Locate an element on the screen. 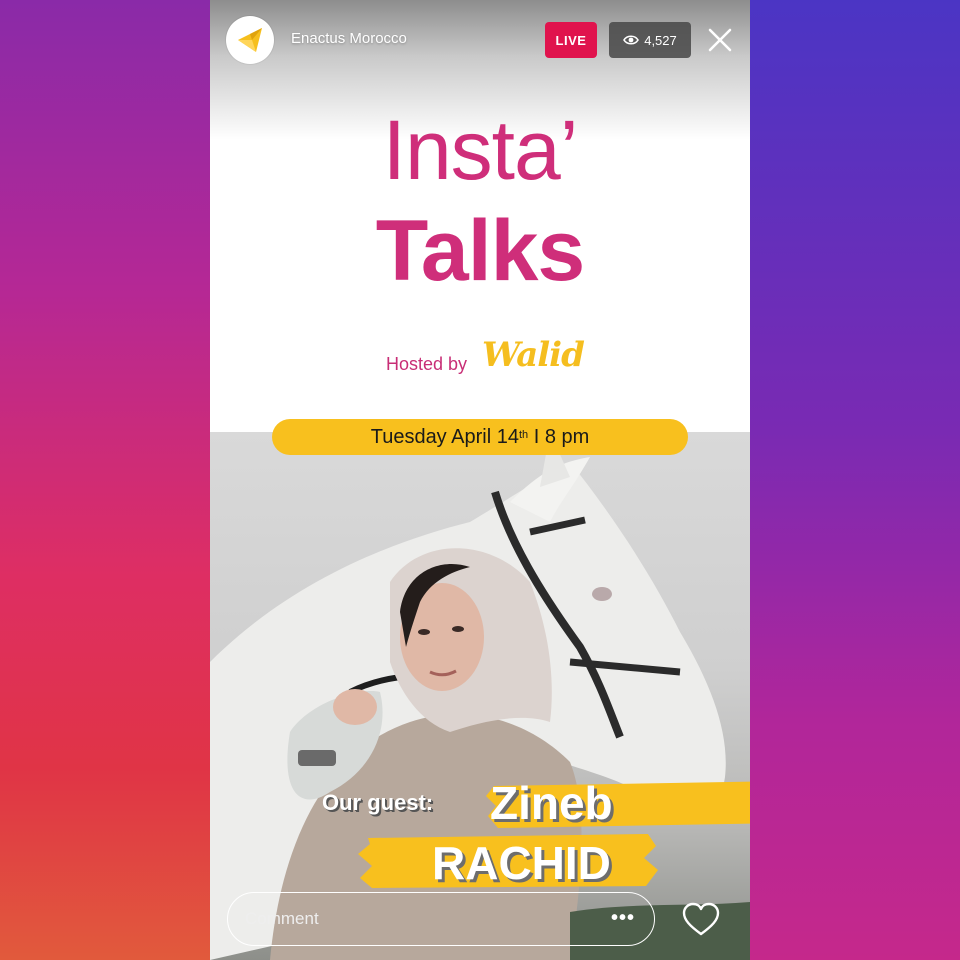  heart-icon is located at coordinates (701, 919).